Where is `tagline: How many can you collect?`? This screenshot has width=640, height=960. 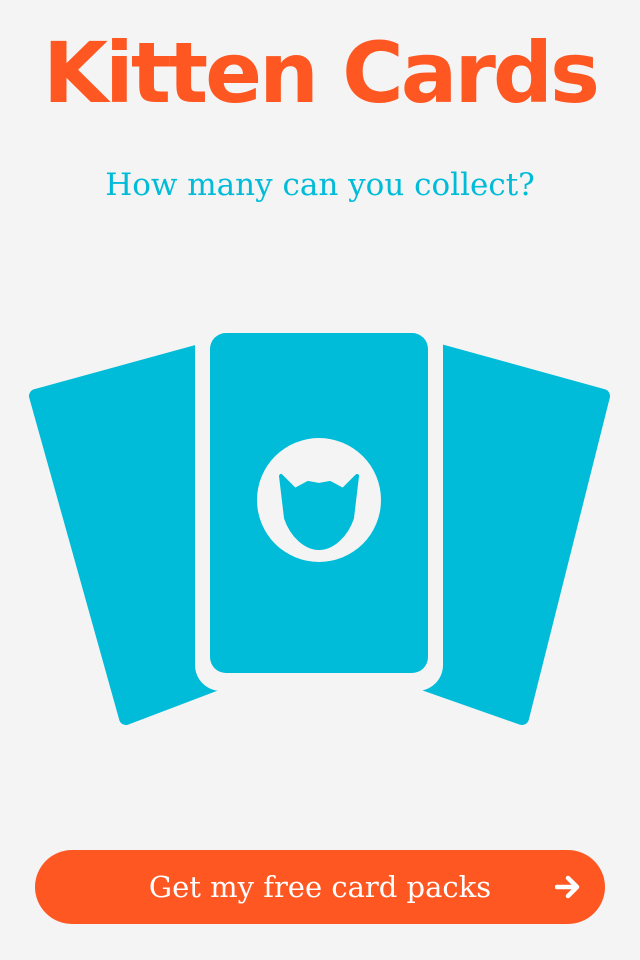
tagline: How many can you collect? is located at coordinates (320, 185).